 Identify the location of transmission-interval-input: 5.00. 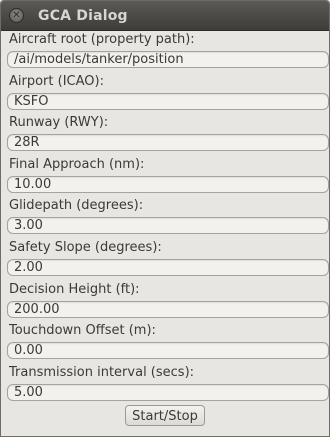
(168, 392).